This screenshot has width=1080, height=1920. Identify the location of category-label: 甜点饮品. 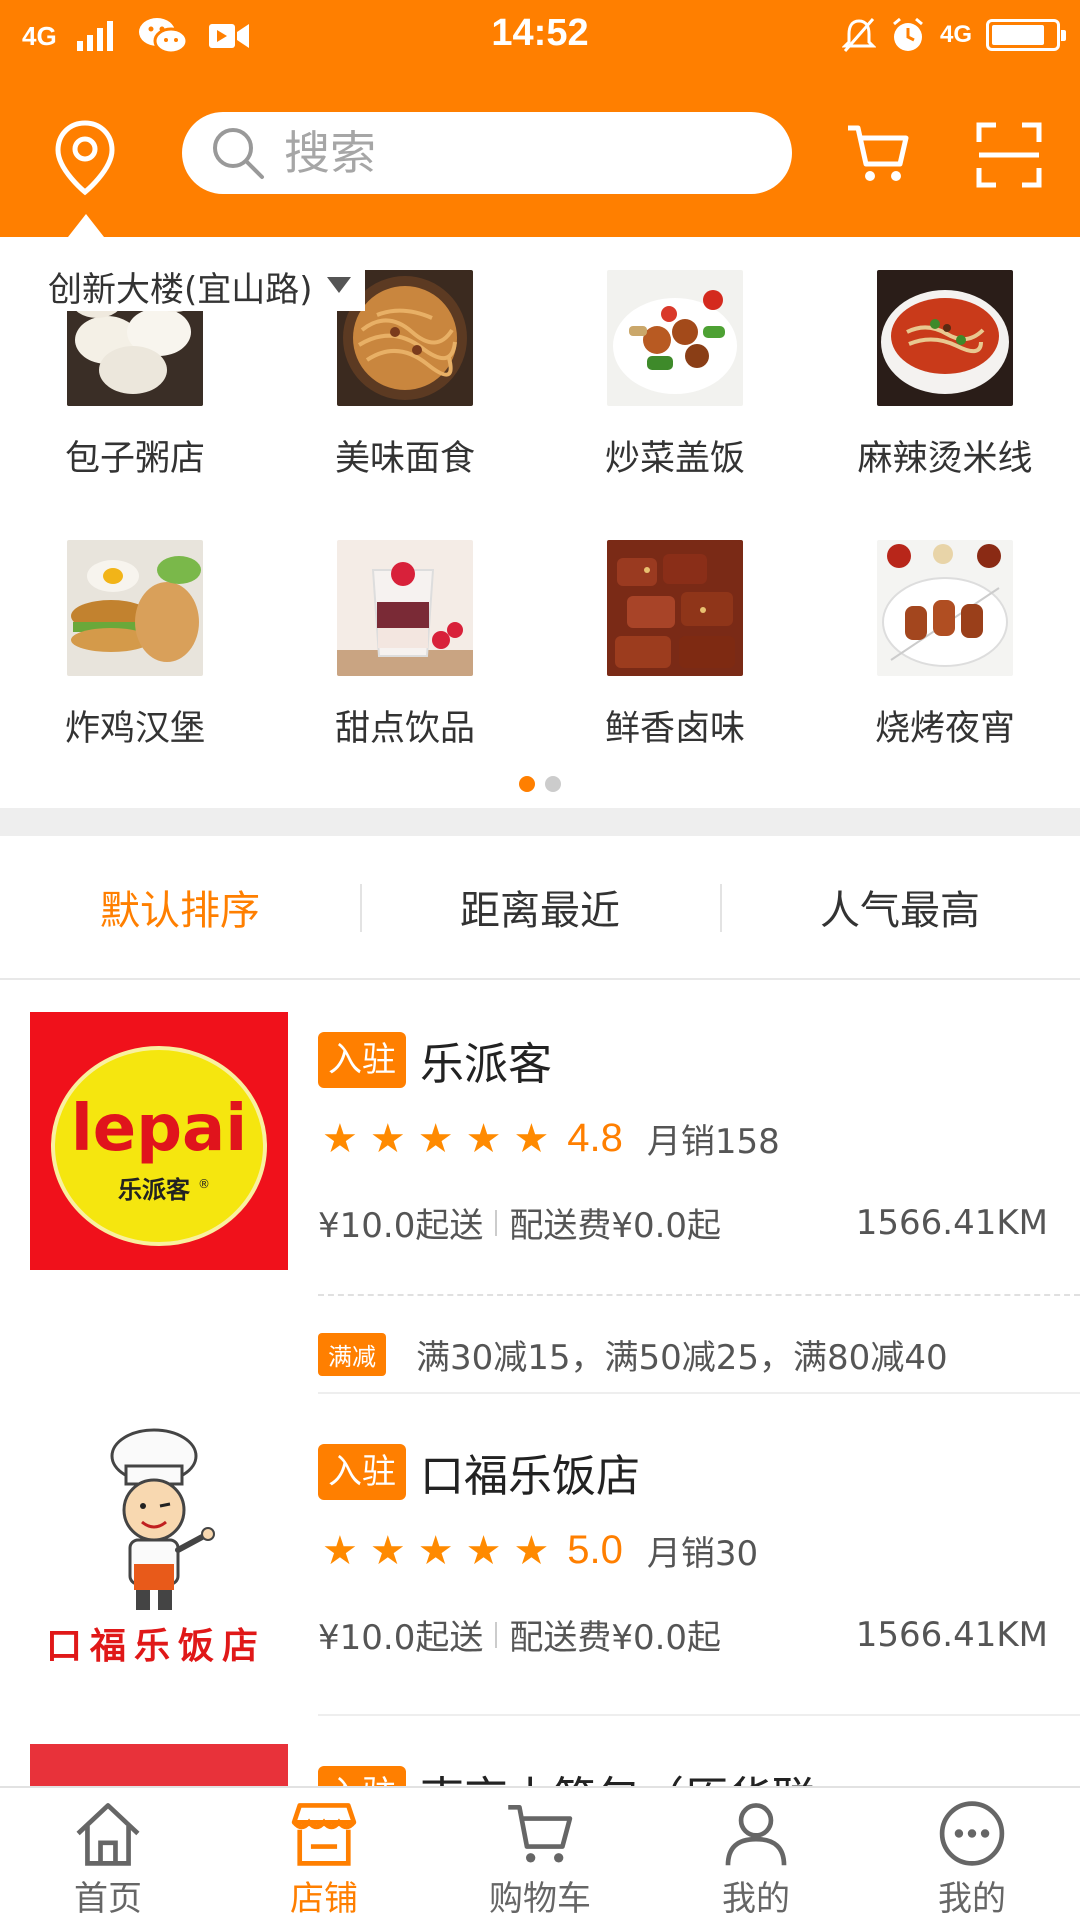
(404, 729).